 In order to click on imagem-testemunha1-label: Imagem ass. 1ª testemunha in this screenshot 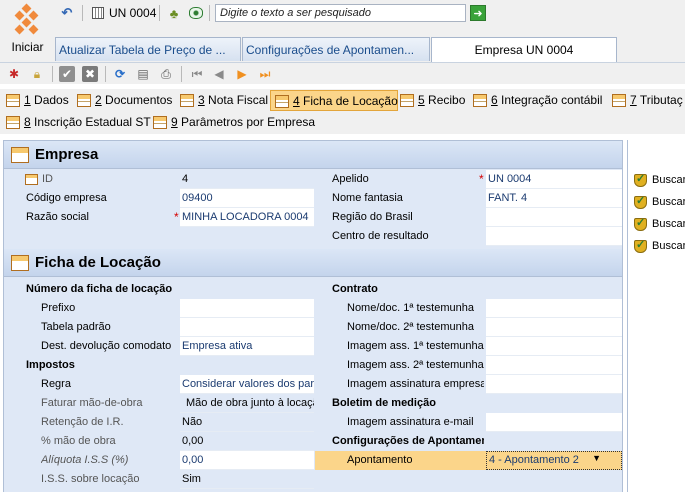, I will do `click(415, 346)`.